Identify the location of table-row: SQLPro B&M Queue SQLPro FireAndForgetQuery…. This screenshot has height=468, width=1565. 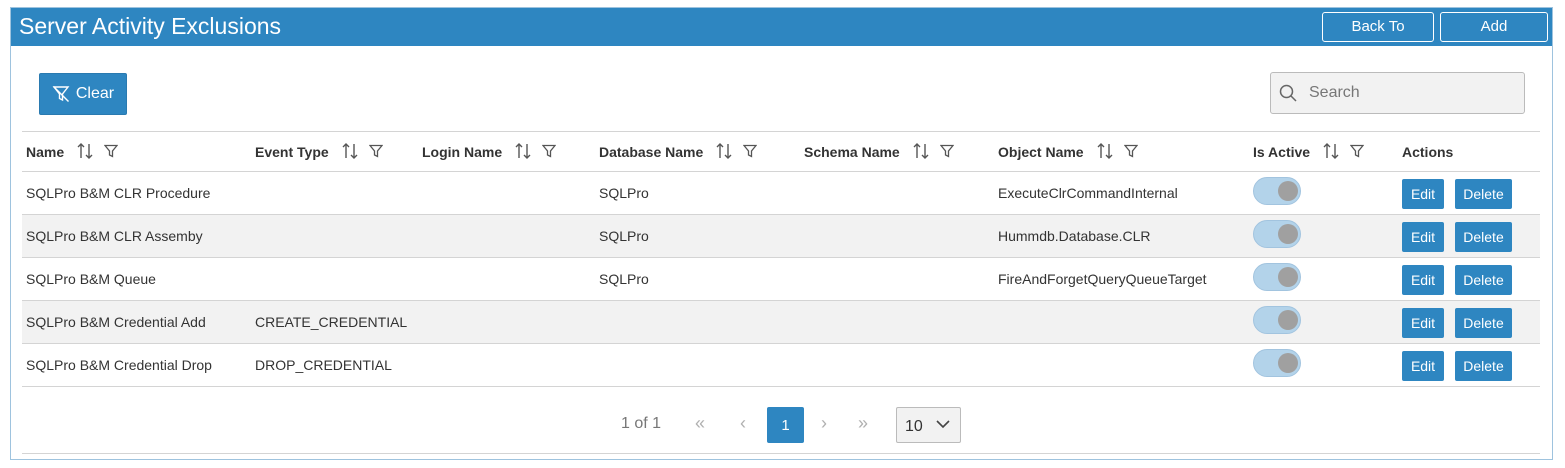
(781, 279).